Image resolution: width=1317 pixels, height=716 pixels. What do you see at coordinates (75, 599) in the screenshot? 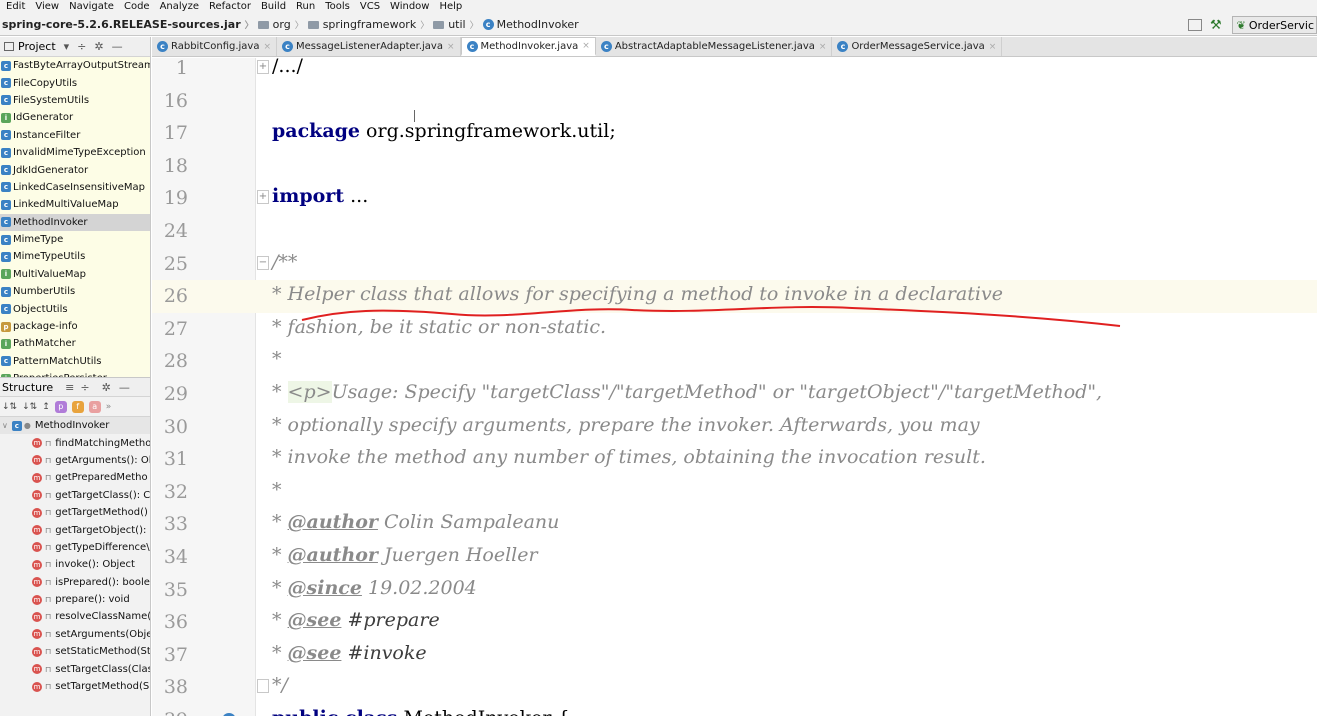
I see `structure-member: m ⊓ prepare(): void` at bounding box center [75, 599].